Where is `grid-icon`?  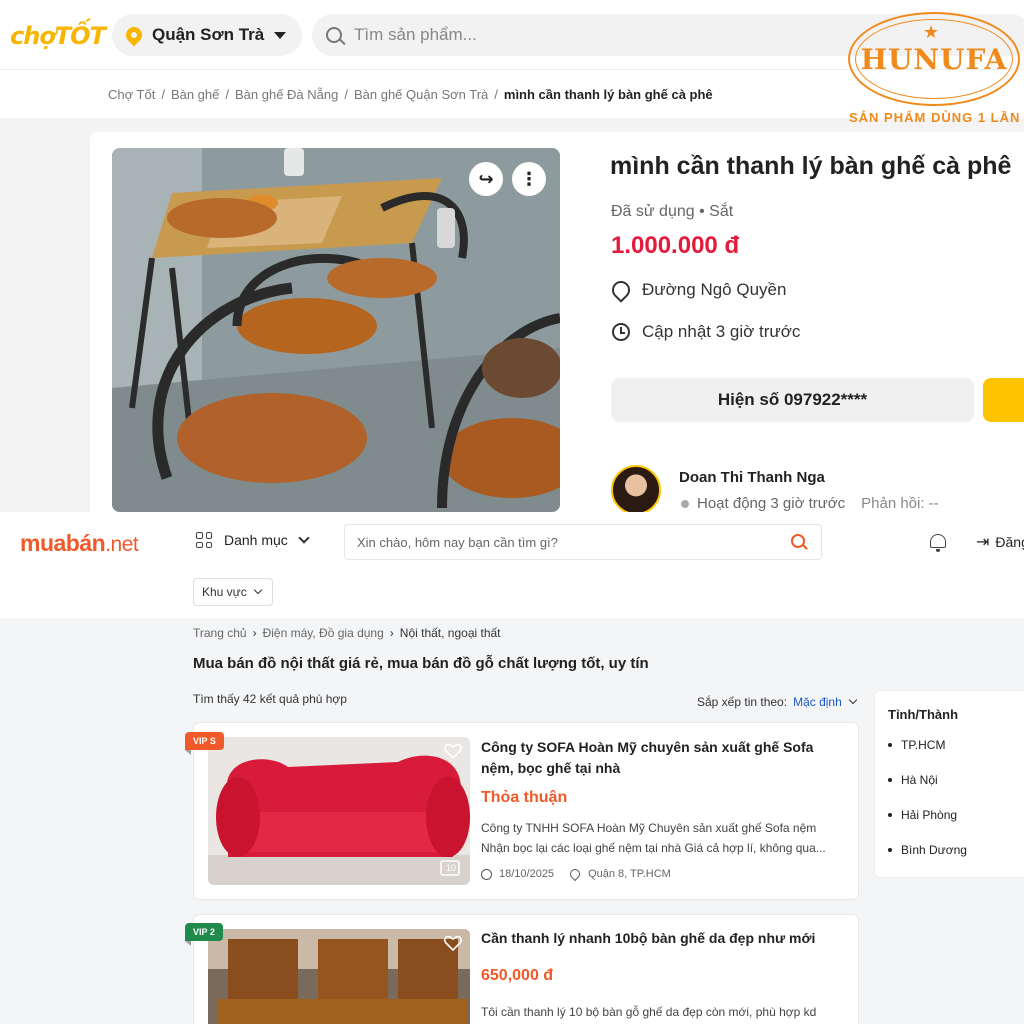
grid-icon is located at coordinates (204, 540).